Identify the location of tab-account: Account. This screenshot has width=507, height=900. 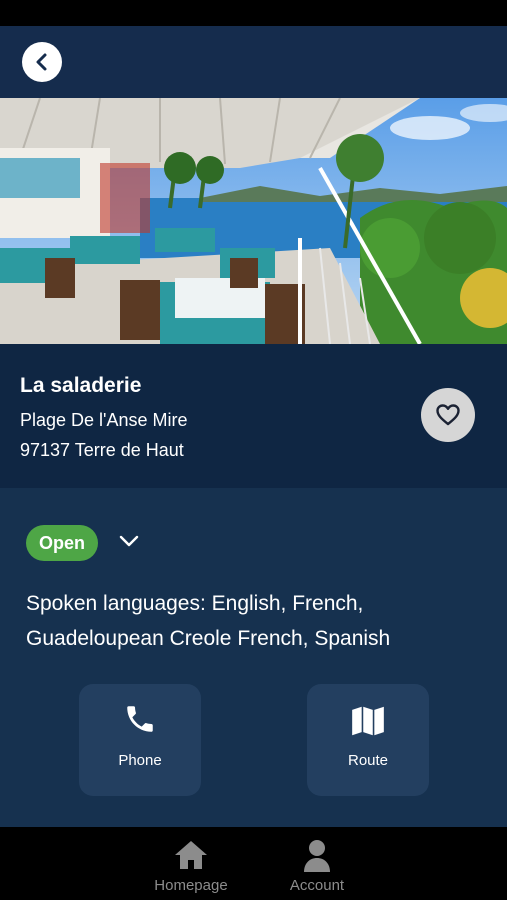
(317, 866).